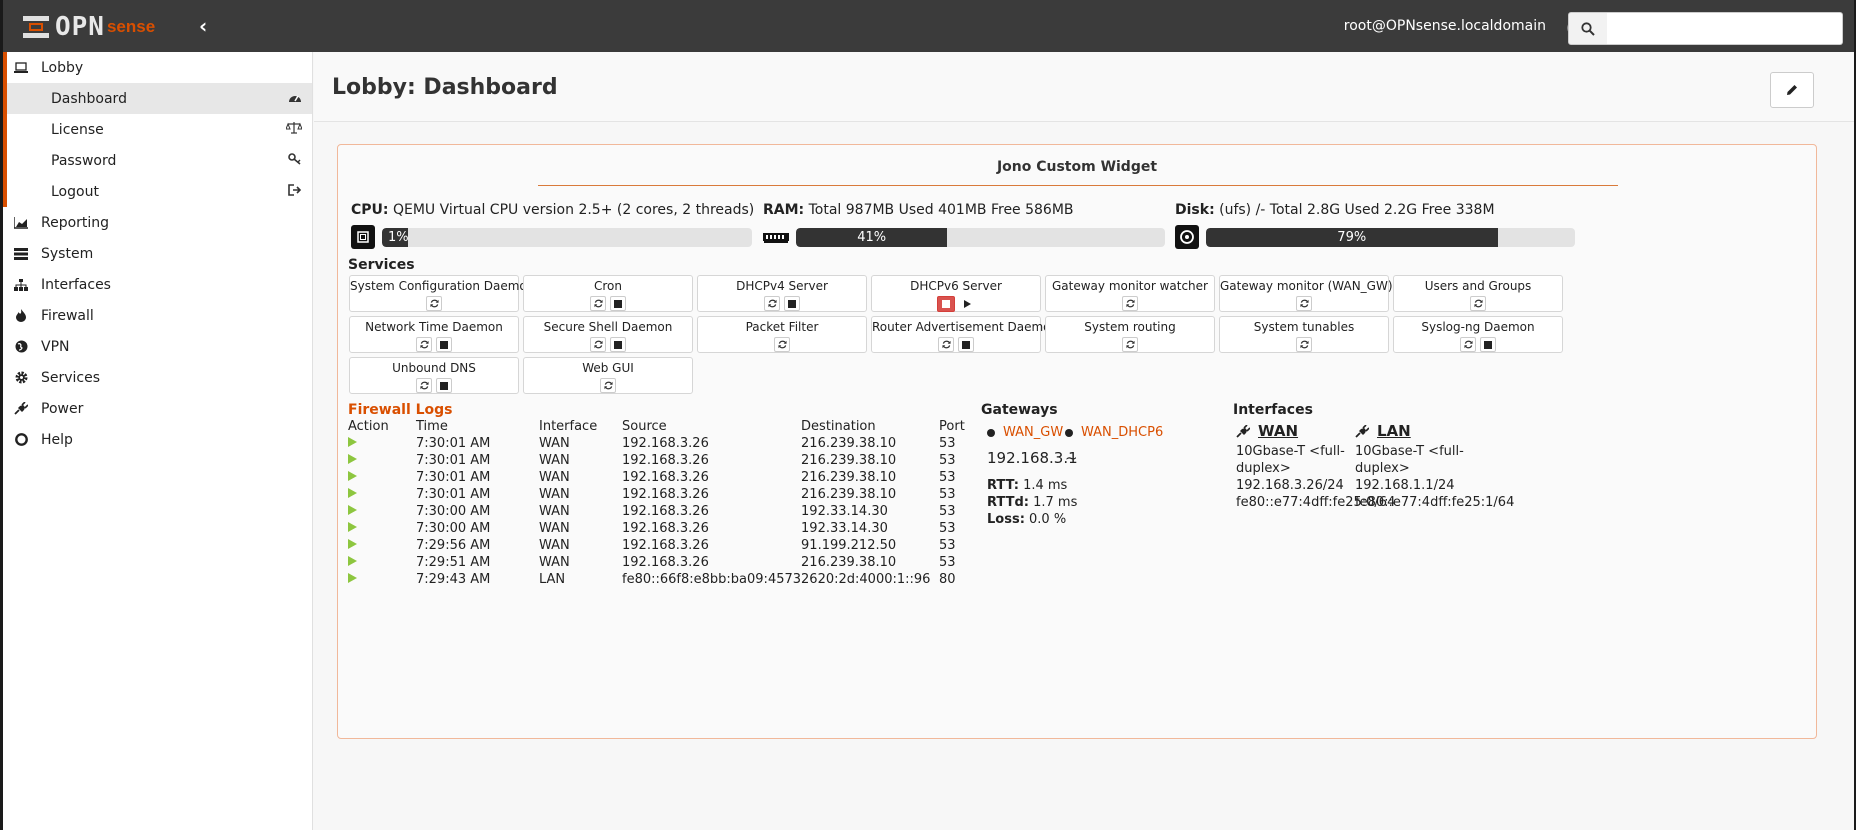 The height and width of the screenshot is (830, 1856). What do you see at coordinates (1478, 293) in the screenshot?
I see `service-card: Users and Groups` at bounding box center [1478, 293].